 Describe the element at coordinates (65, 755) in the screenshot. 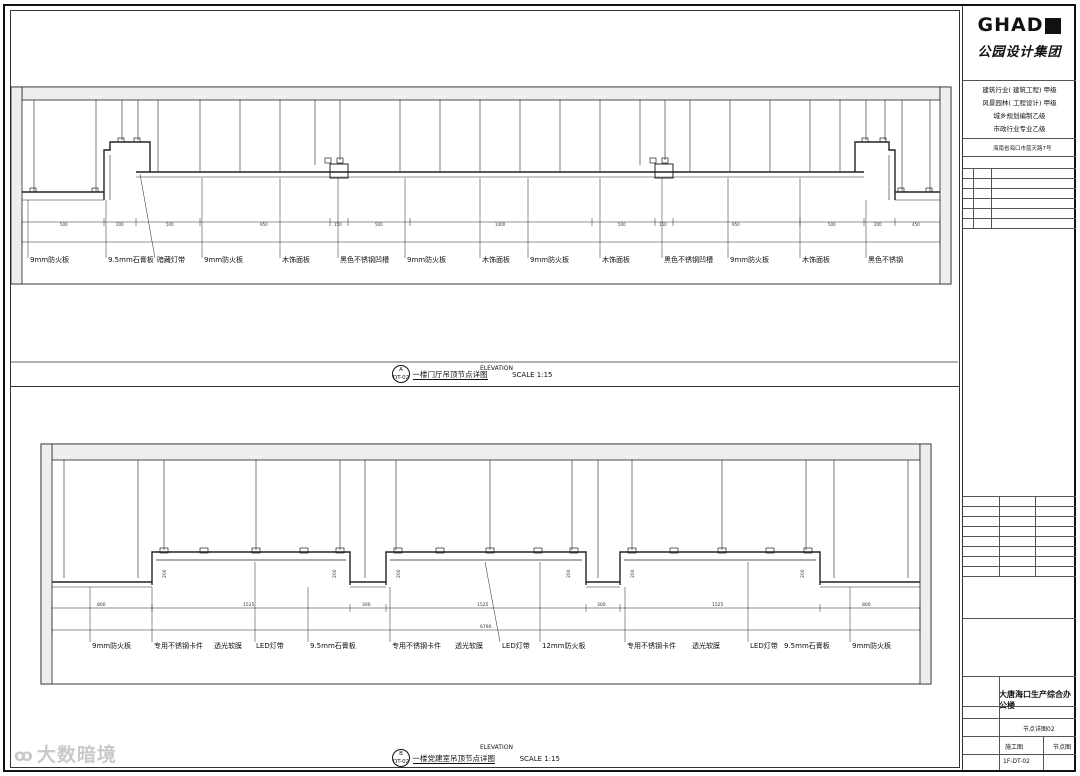

I see `watermark: ꝏ 大数暗境` at that location.